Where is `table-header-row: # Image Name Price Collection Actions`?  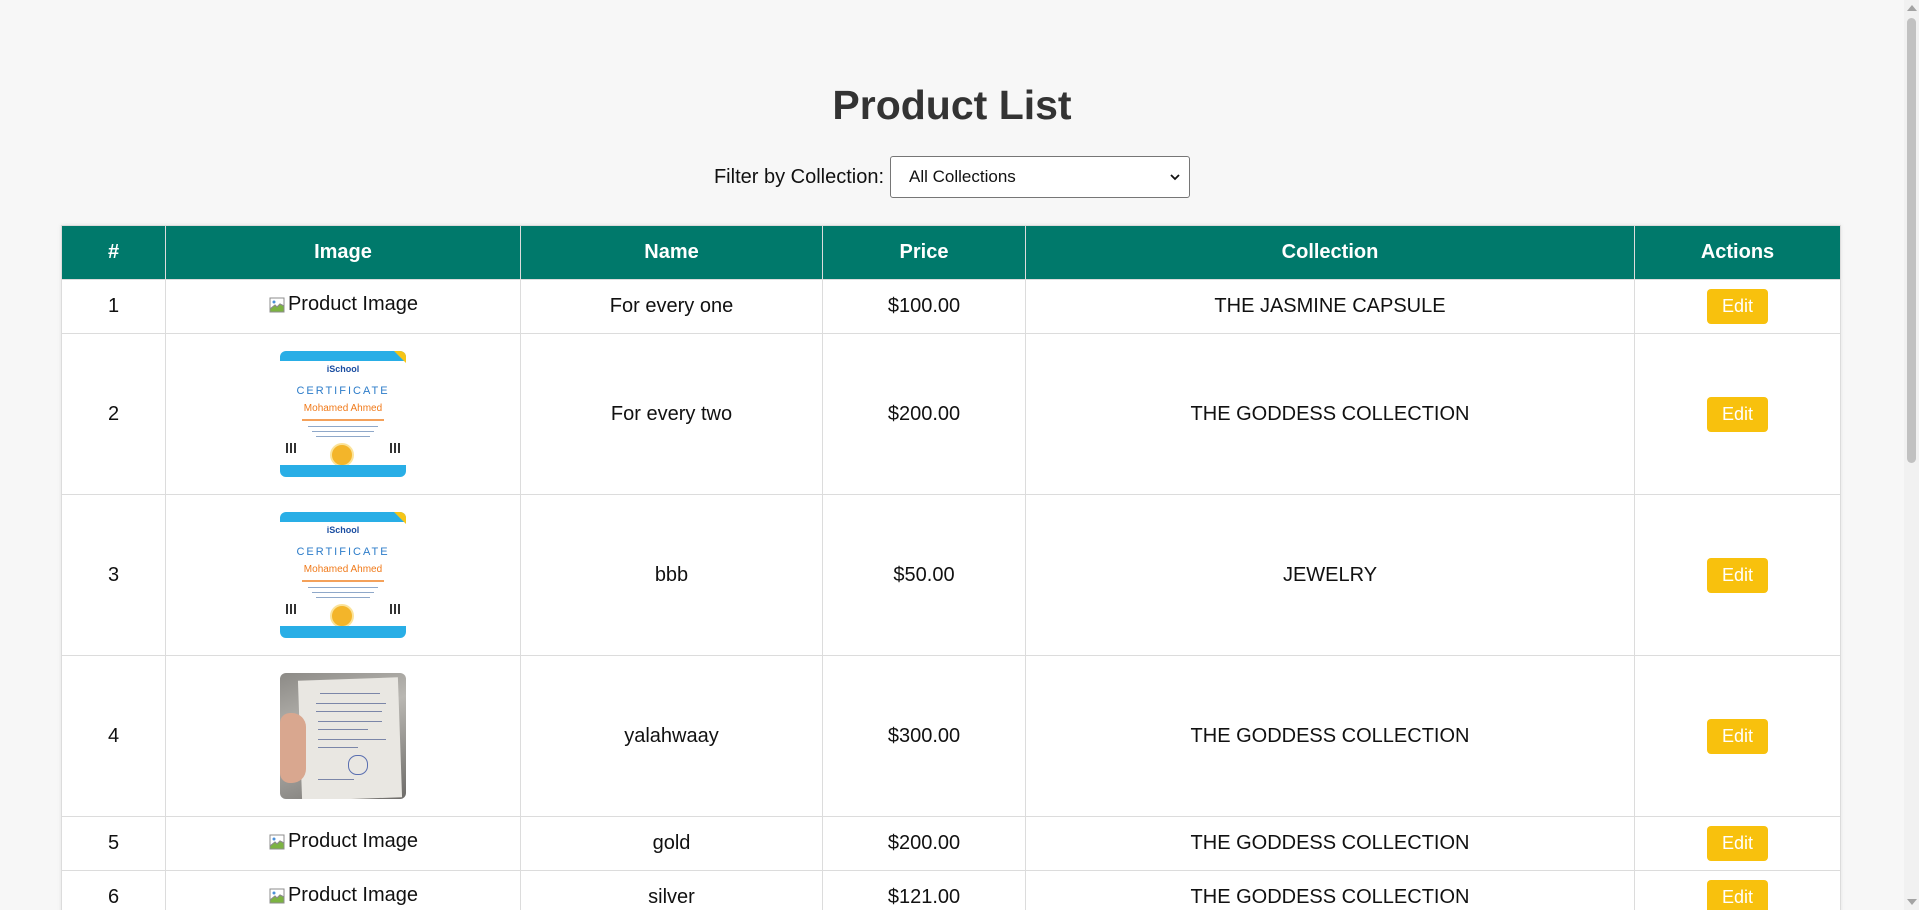
table-header-row: # Image Name Price Collection Actions is located at coordinates (951, 252).